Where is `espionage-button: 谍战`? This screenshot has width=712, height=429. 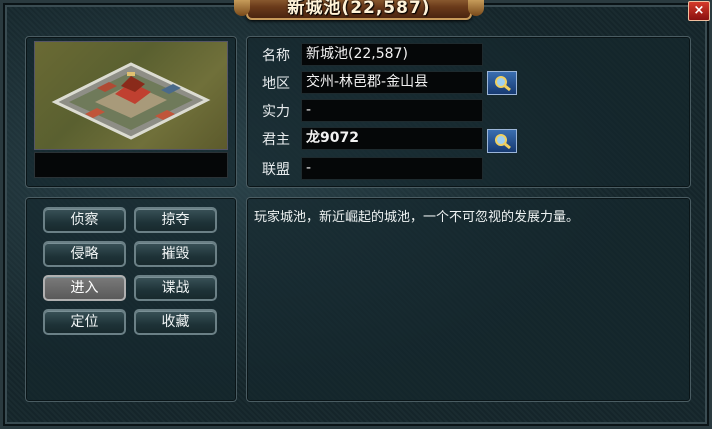
espionage-button: 谍战 is located at coordinates (175, 288).